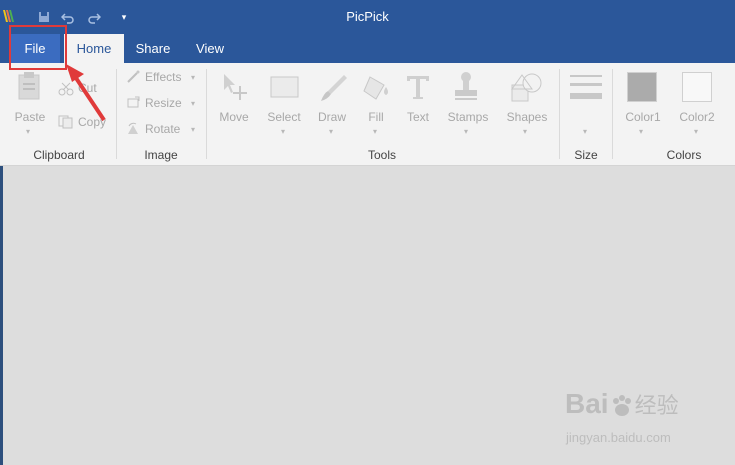 The width and height of the screenshot is (735, 465). Describe the element at coordinates (468, 117) in the screenshot. I see `stamps-button: Stamps` at that location.